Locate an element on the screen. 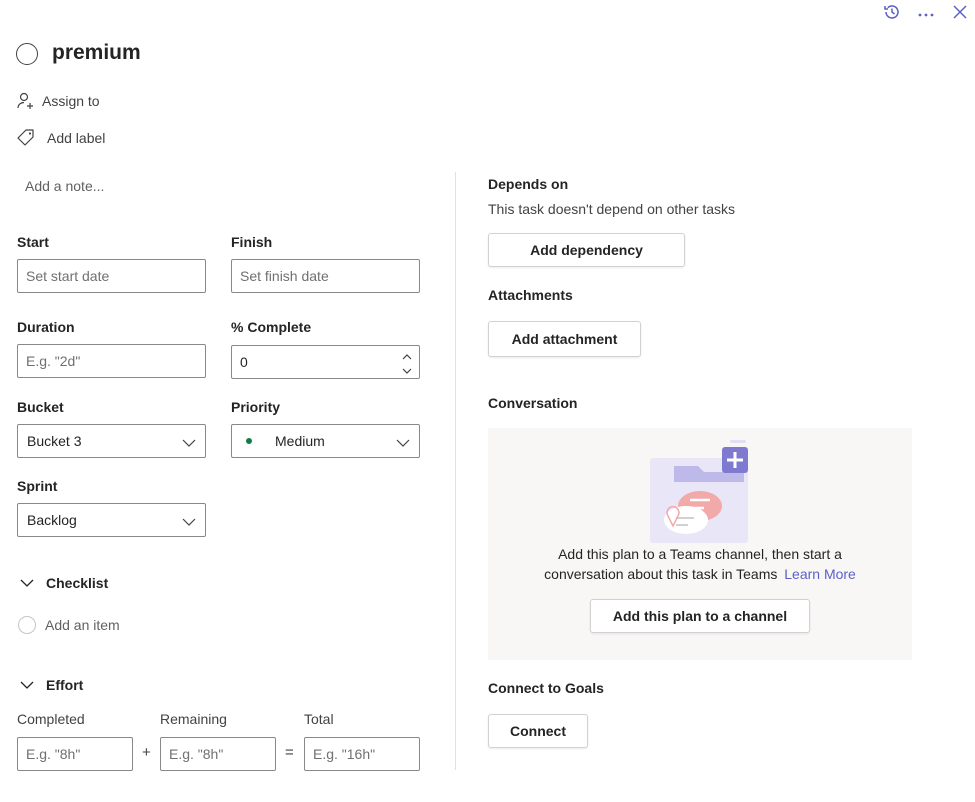 The width and height of the screenshot is (975, 802). add-attachment-button: Add attachment is located at coordinates (564, 339).